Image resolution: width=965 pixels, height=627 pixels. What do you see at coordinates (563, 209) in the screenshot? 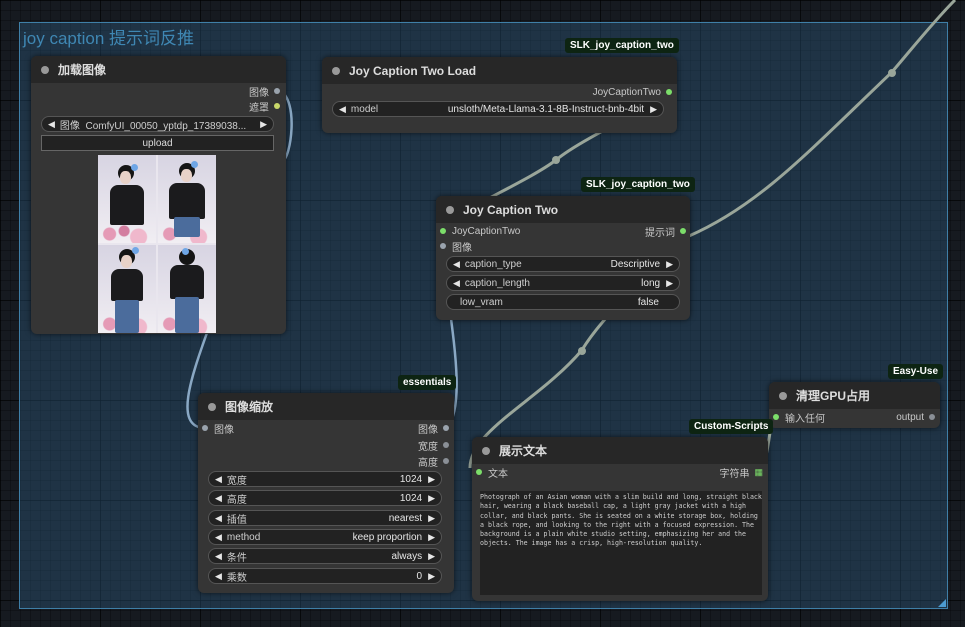
I see `node-header: Joy Caption Two` at bounding box center [563, 209].